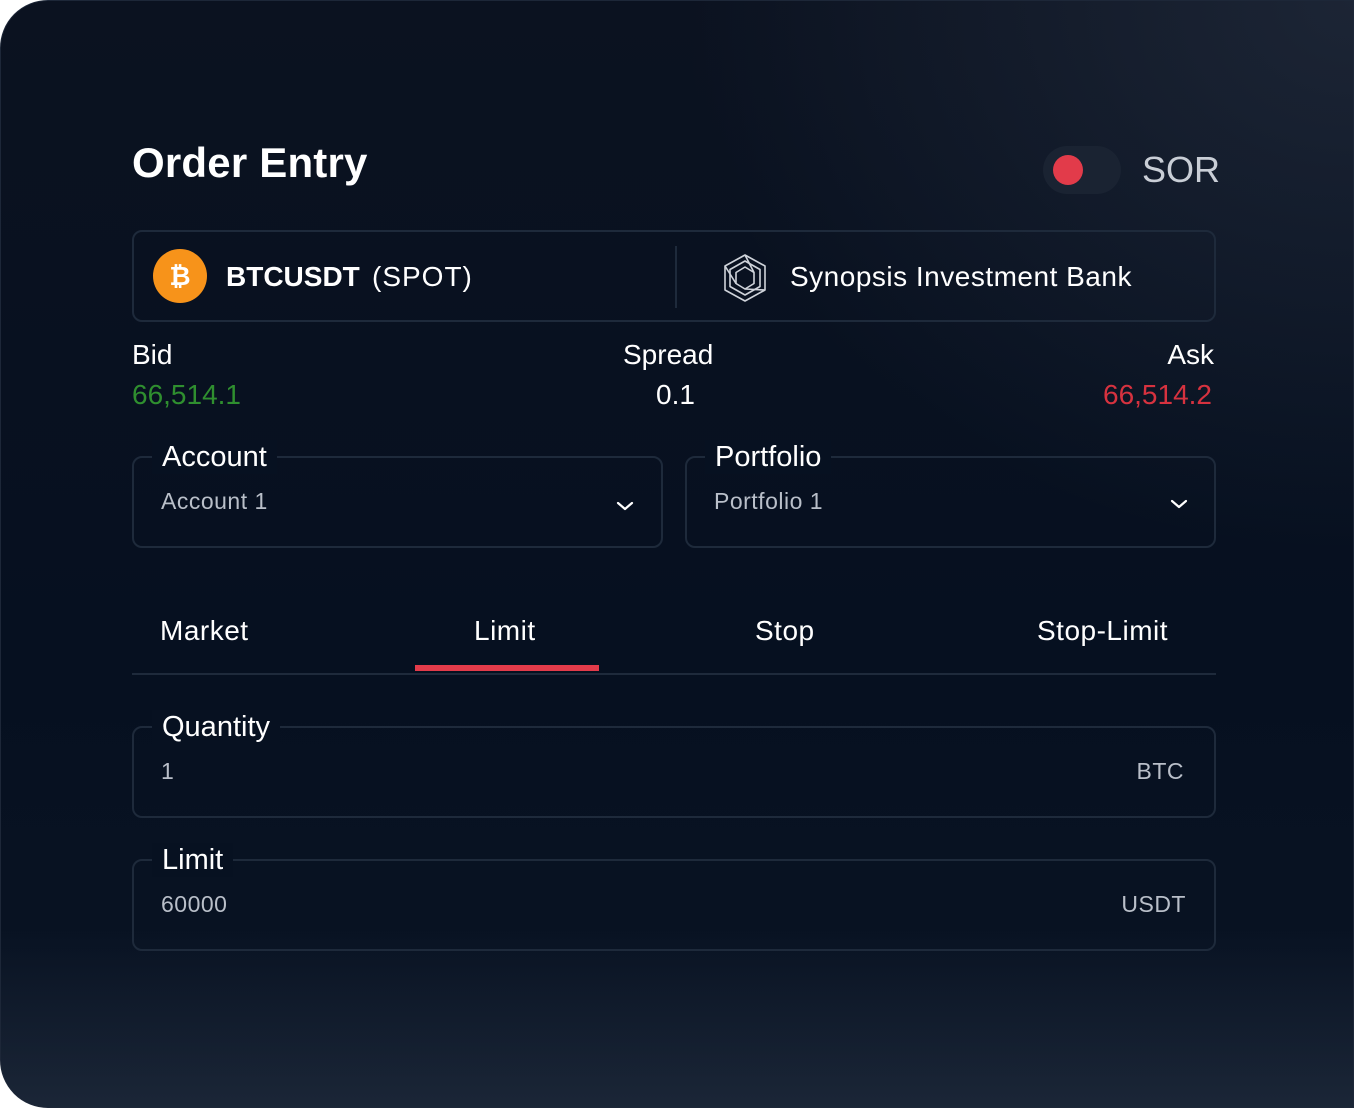 The width and height of the screenshot is (1354, 1108). I want to click on ask-label: Ask, so click(1190, 354).